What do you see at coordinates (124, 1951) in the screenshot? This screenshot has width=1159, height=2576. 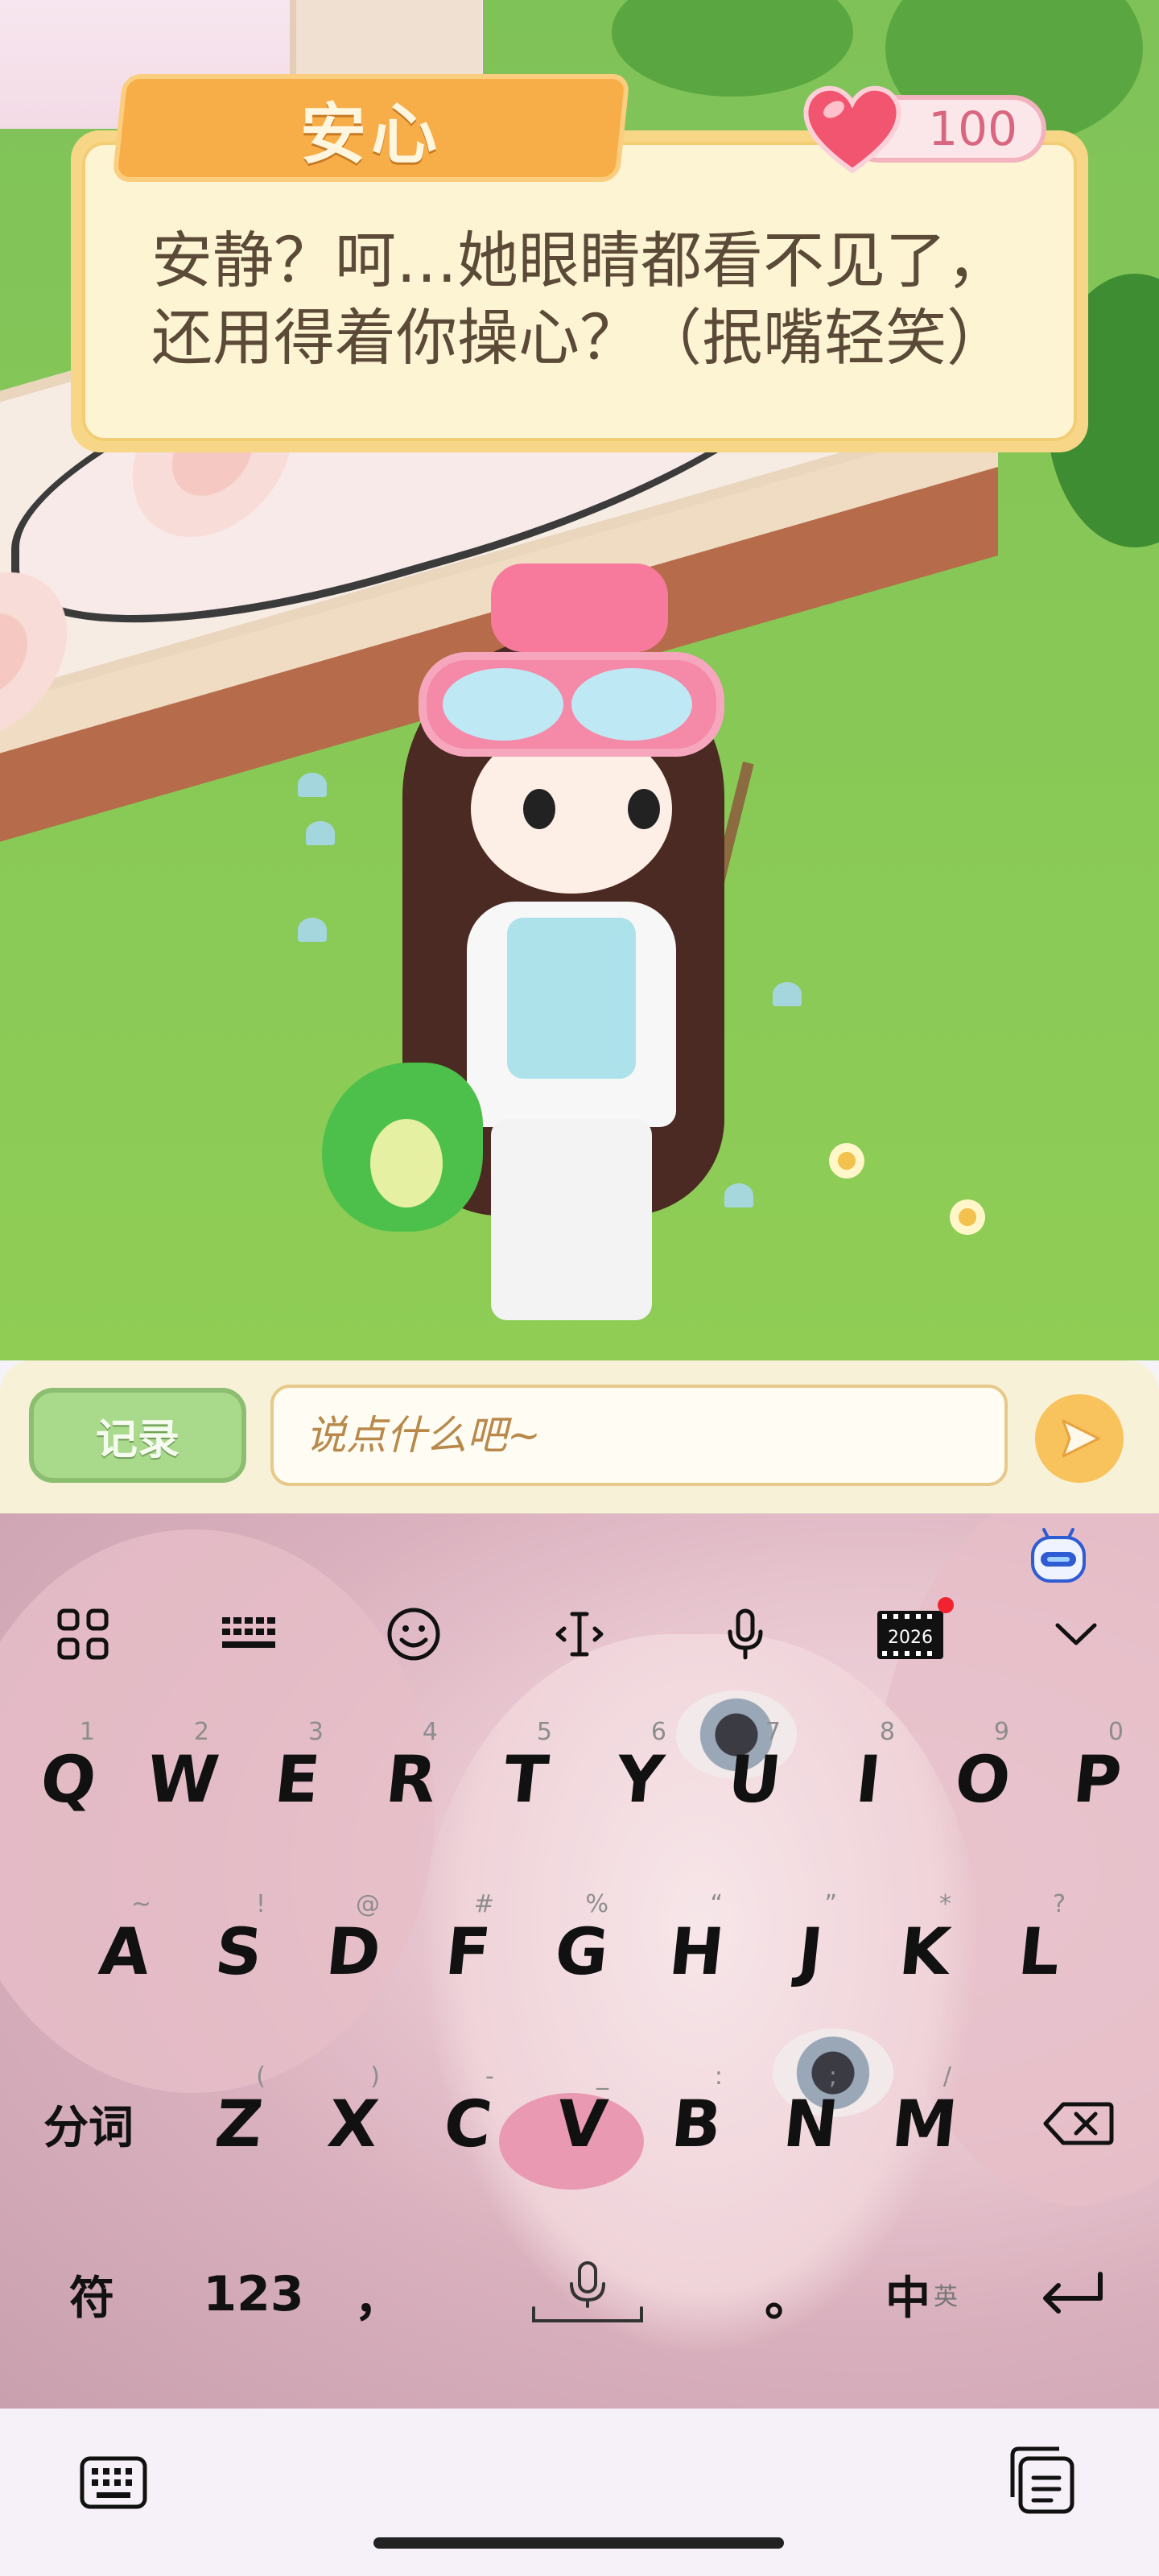 I see `key-a: ~ A` at bounding box center [124, 1951].